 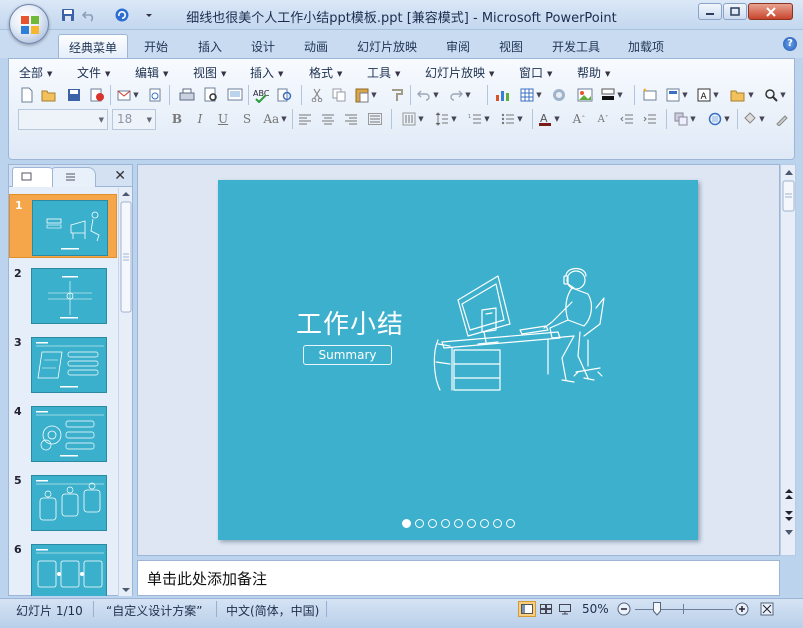 What do you see at coordinates (209, 72) in the screenshot?
I see `menu-view: 视图 ▼` at bounding box center [209, 72].